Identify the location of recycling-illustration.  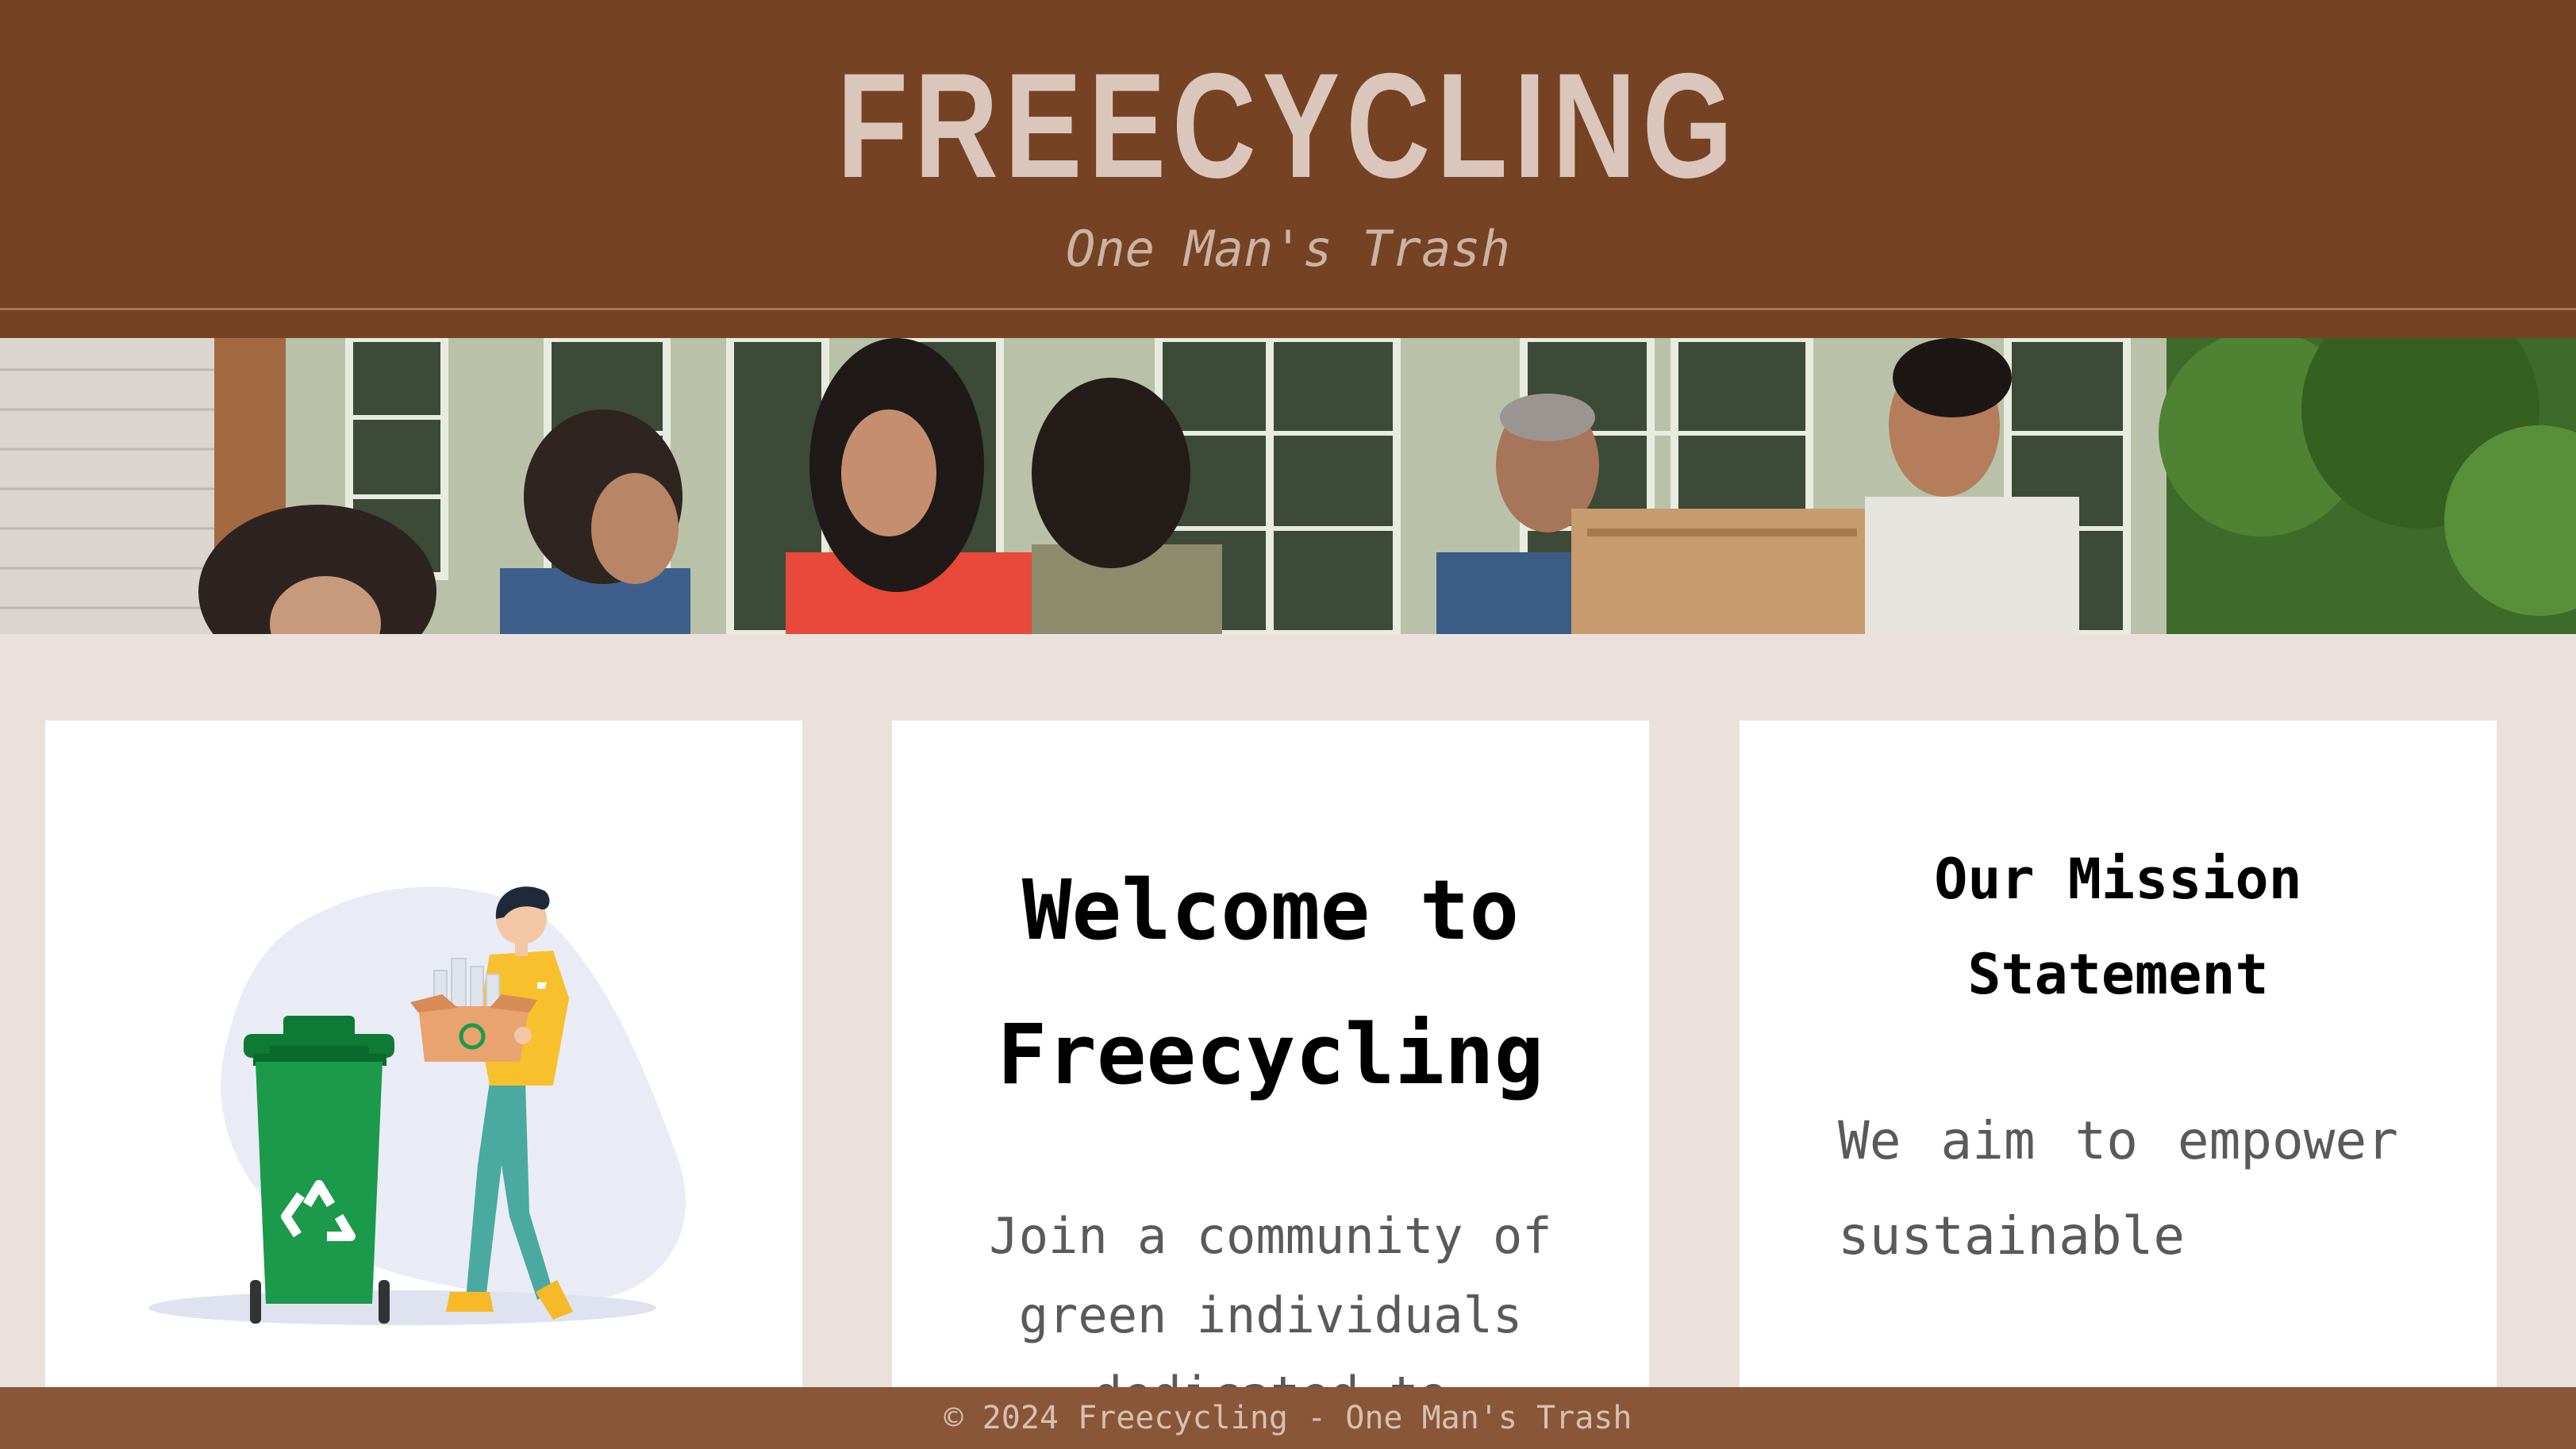
(417, 1105).